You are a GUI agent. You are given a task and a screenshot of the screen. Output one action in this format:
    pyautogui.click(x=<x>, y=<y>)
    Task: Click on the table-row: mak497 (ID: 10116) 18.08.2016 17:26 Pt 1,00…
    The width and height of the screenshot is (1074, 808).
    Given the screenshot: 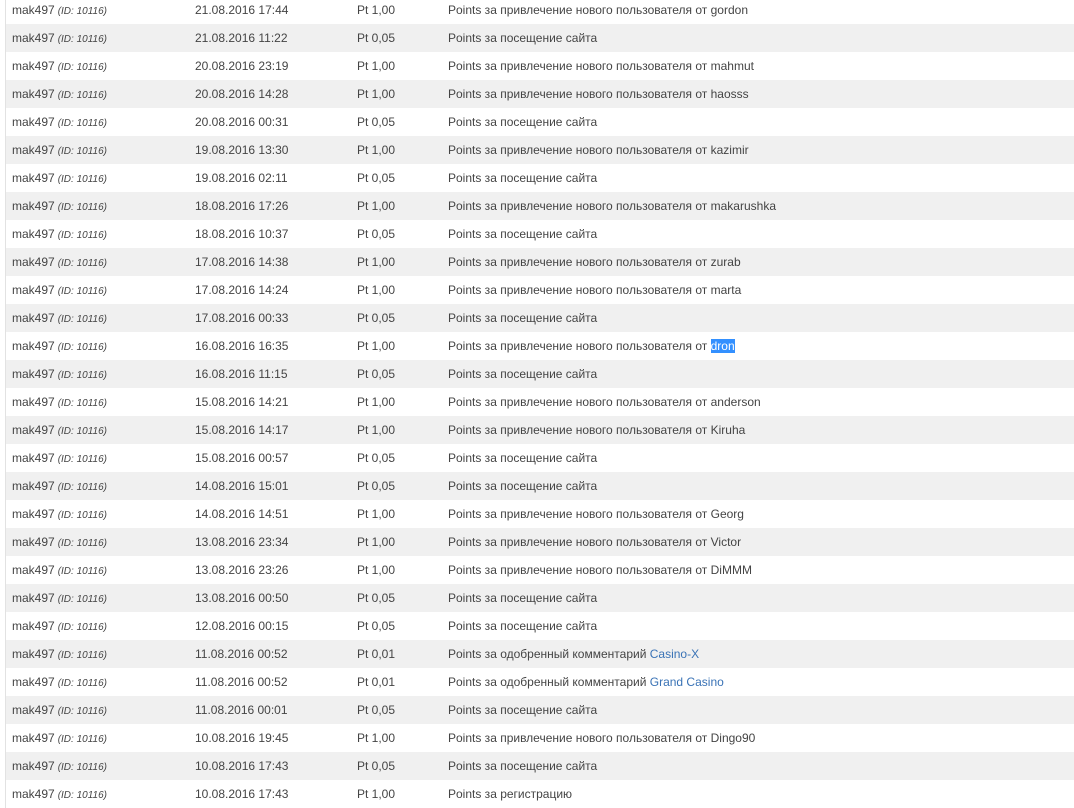 What is the action you would take?
    pyautogui.click(x=540, y=206)
    